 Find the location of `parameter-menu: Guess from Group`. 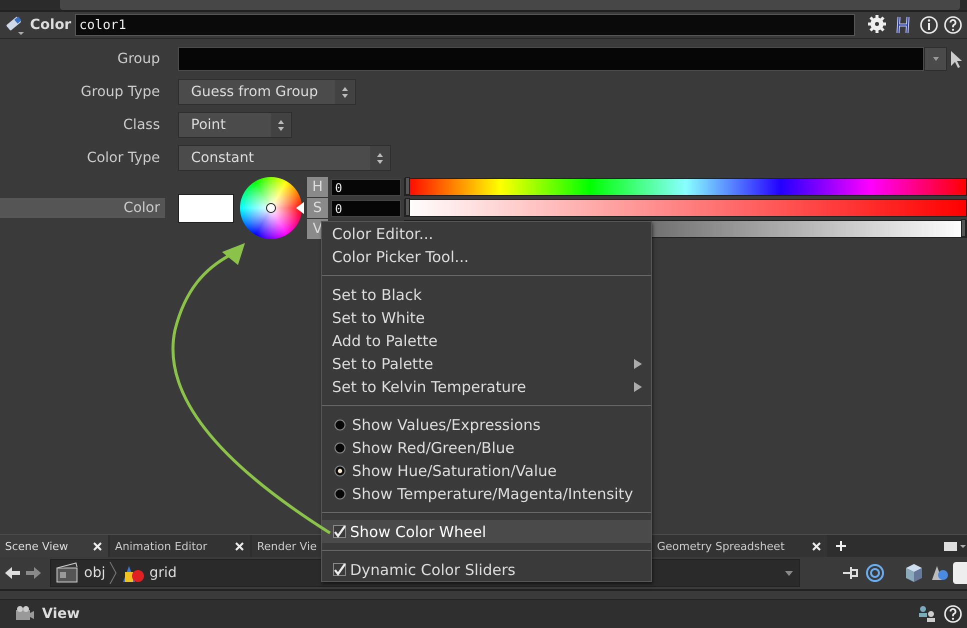

parameter-menu: Guess from Group is located at coordinates (267, 91).